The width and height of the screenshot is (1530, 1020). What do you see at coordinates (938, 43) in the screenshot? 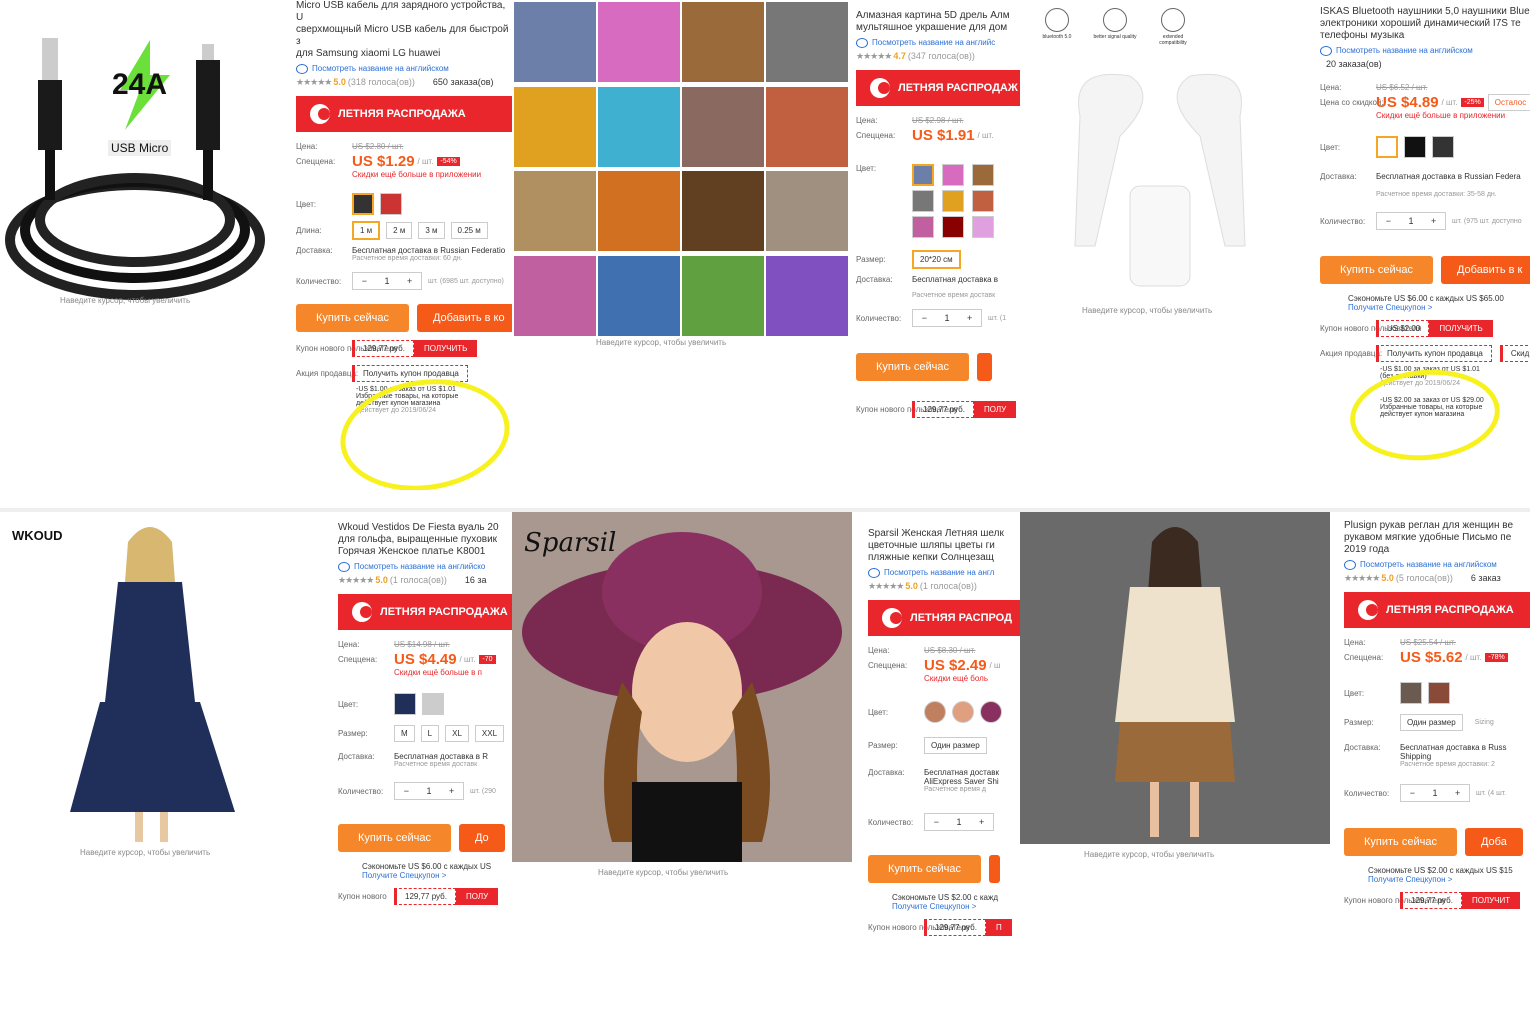
I see `english-title-link: Посмотреть название на английс` at bounding box center [938, 43].